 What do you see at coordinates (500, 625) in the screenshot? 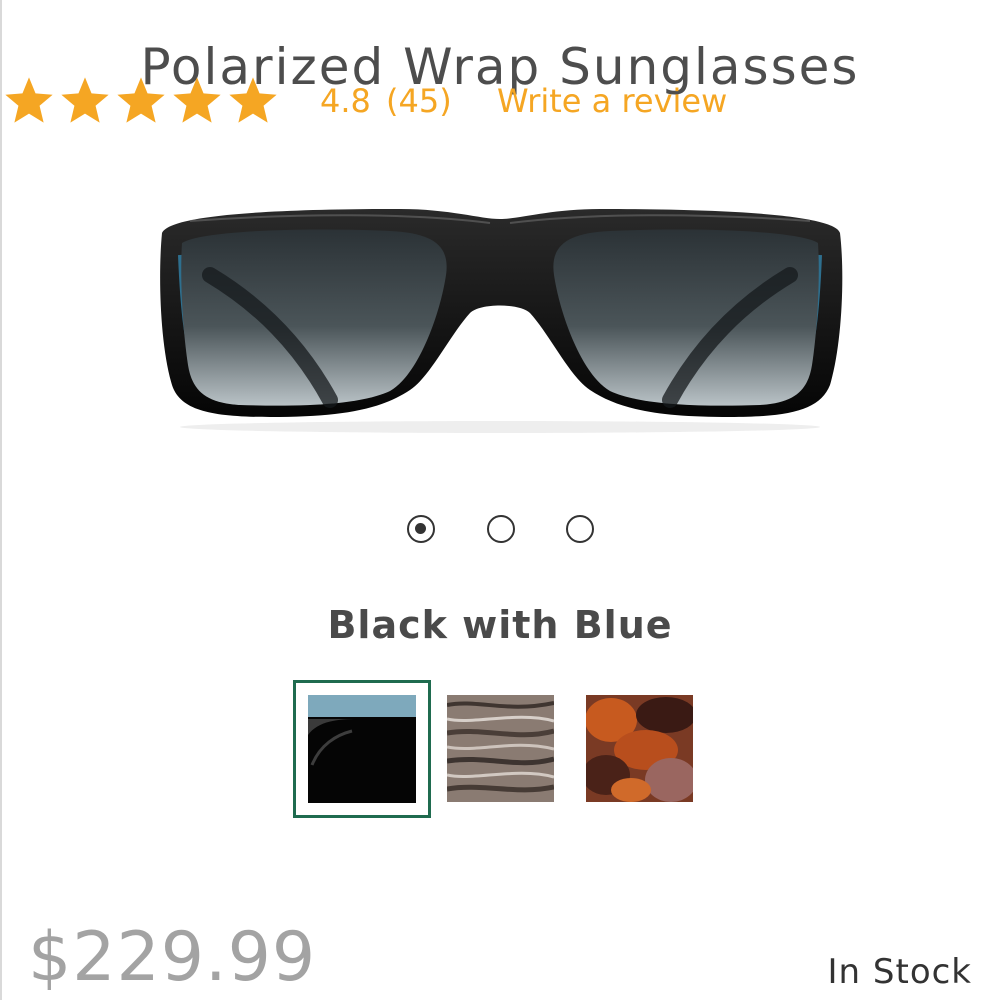
I see `selected-color-name: Black with Blue` at bounding box center [500, 625].